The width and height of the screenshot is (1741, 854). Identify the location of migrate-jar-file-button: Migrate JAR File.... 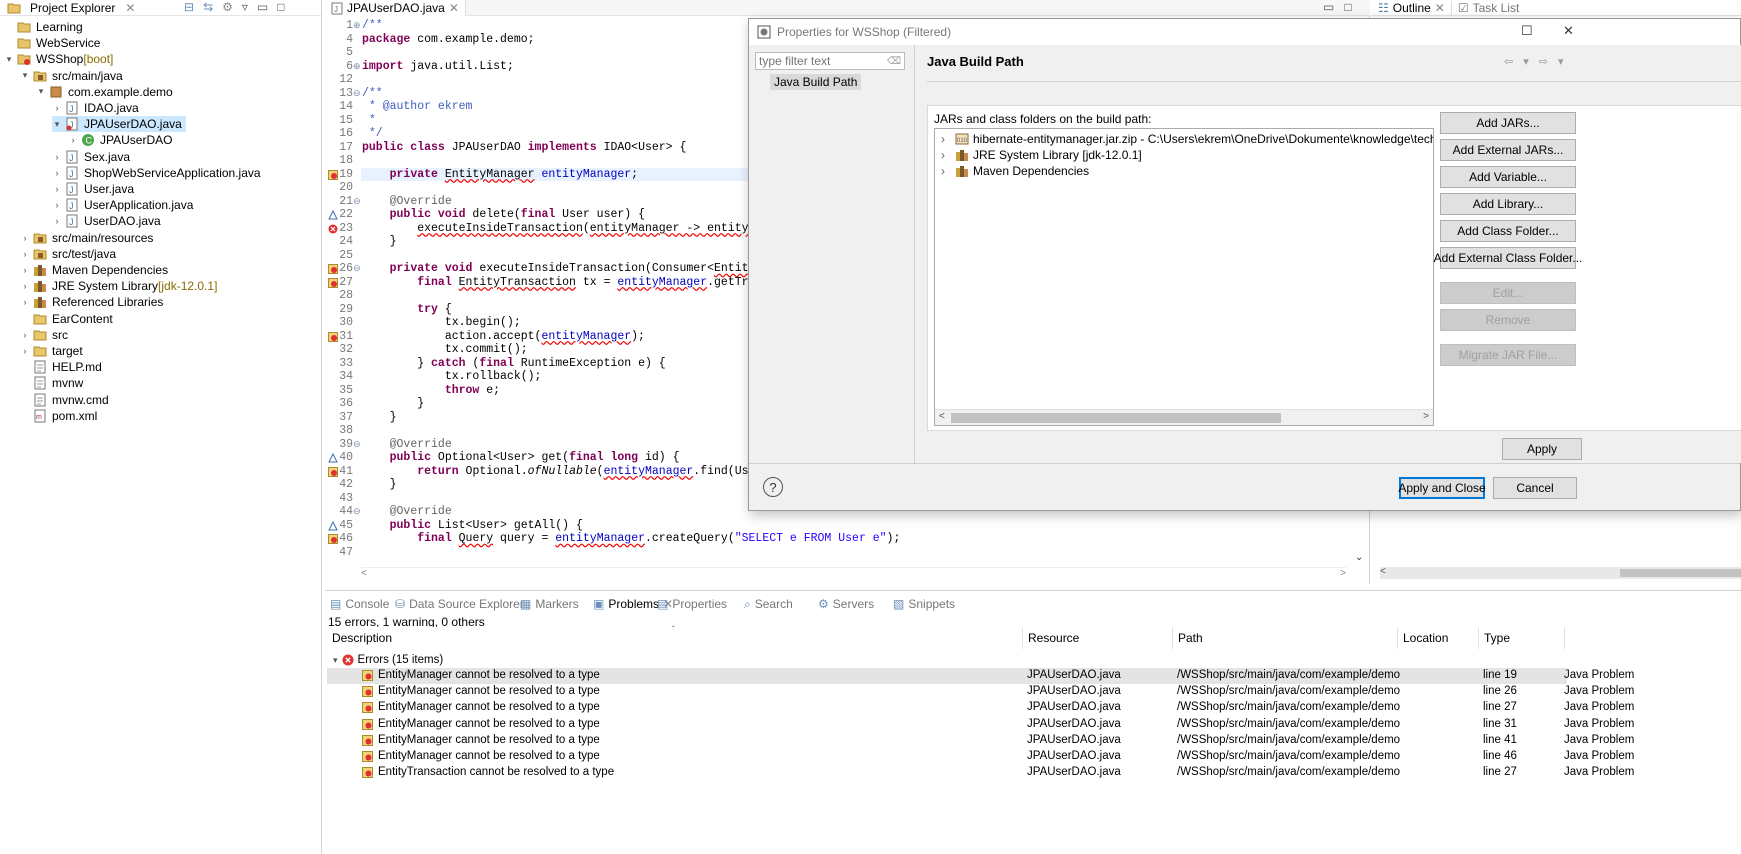
(1508, 355).